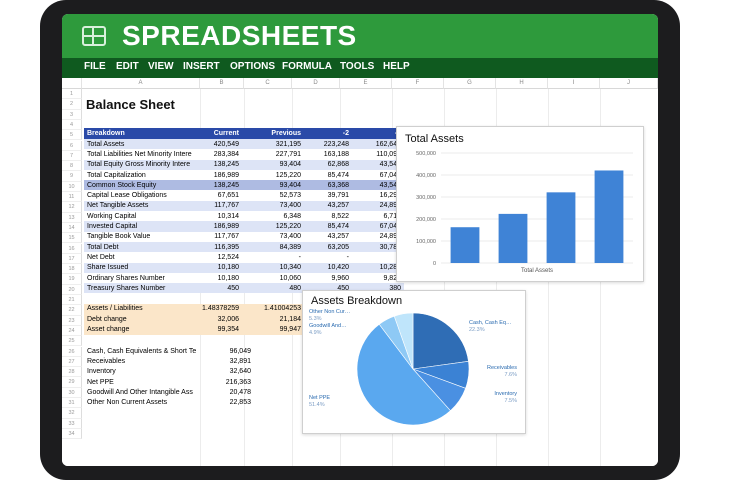 This screenshot has width=740, height=480. Describe the element at coordinates (72, 372) in the screenshot. I see `row-number: 28` at that location.